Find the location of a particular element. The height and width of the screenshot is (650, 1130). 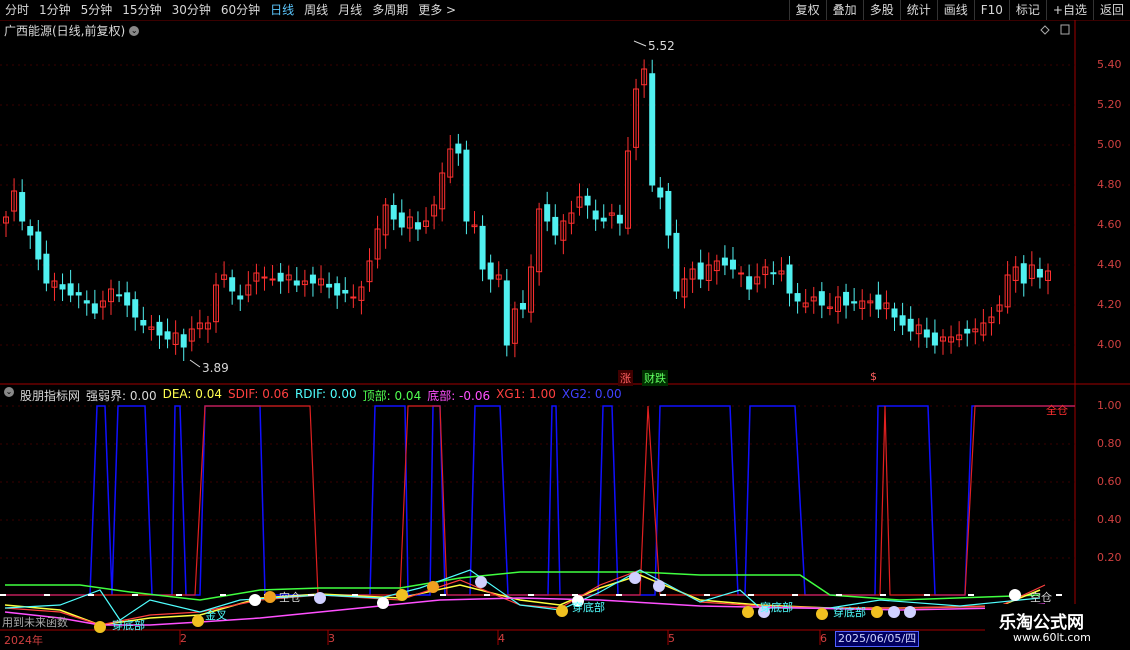

annotation-empty-2: 空仓 is located at coordinates (1041, 597).